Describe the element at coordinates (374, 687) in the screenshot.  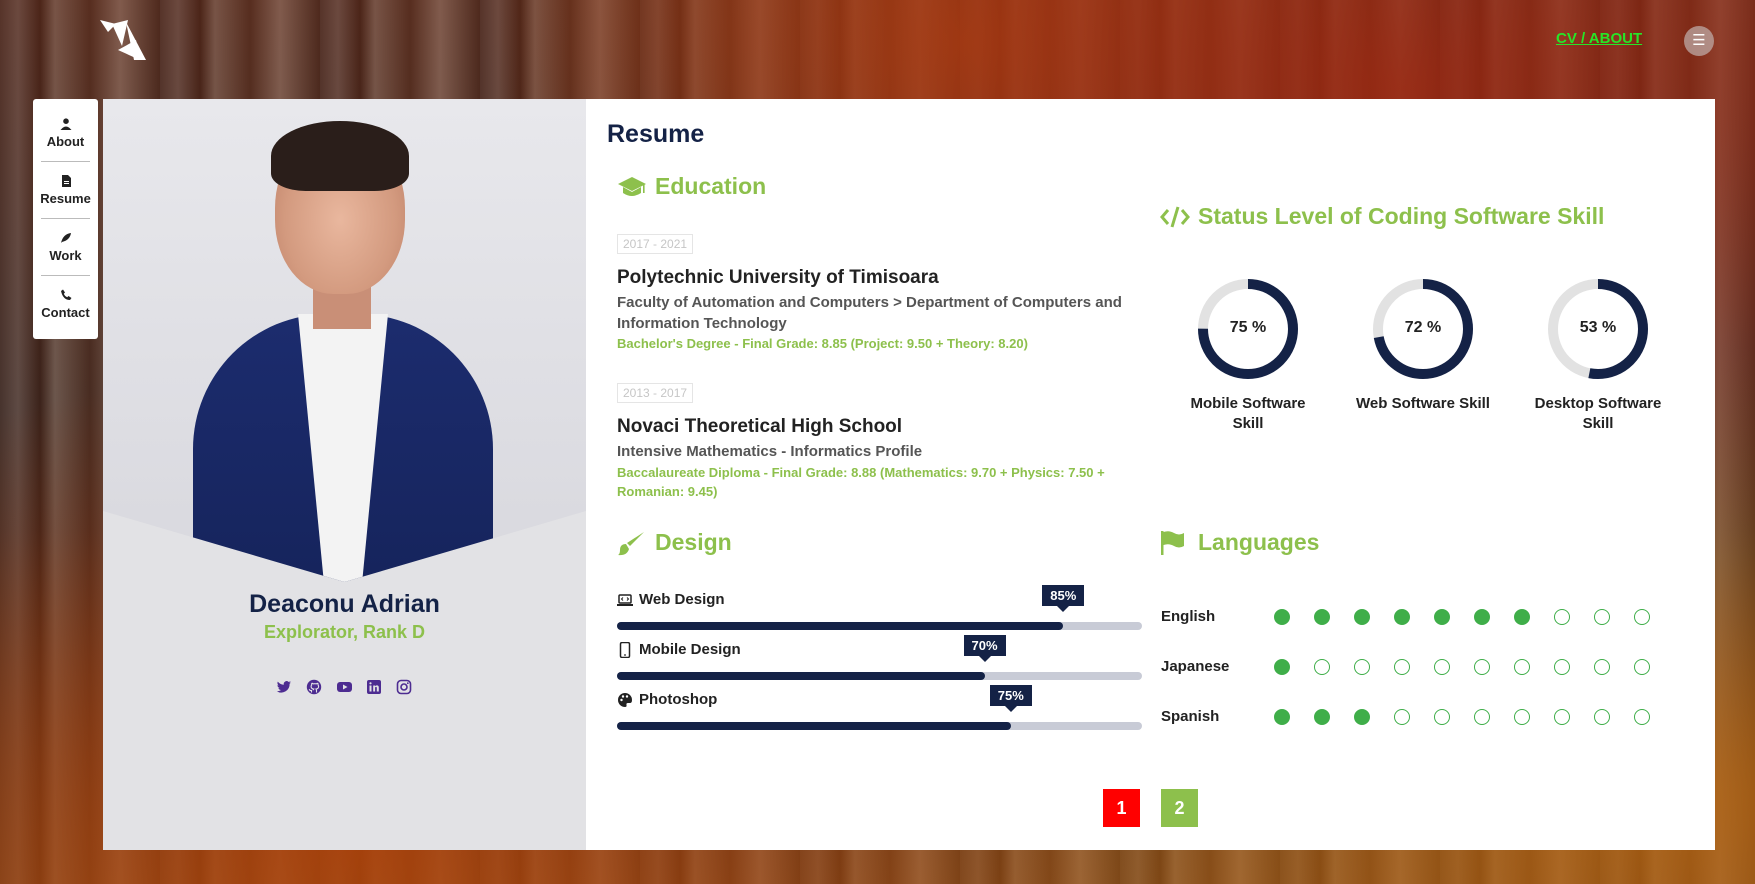
I see `linkedin-icon` at that location.